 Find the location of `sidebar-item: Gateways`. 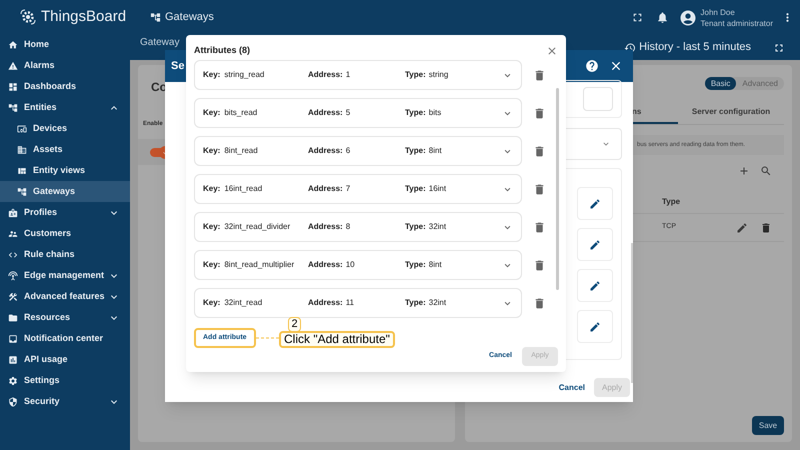

sidebar-item: Gateways is located at coordinates (65, 191).